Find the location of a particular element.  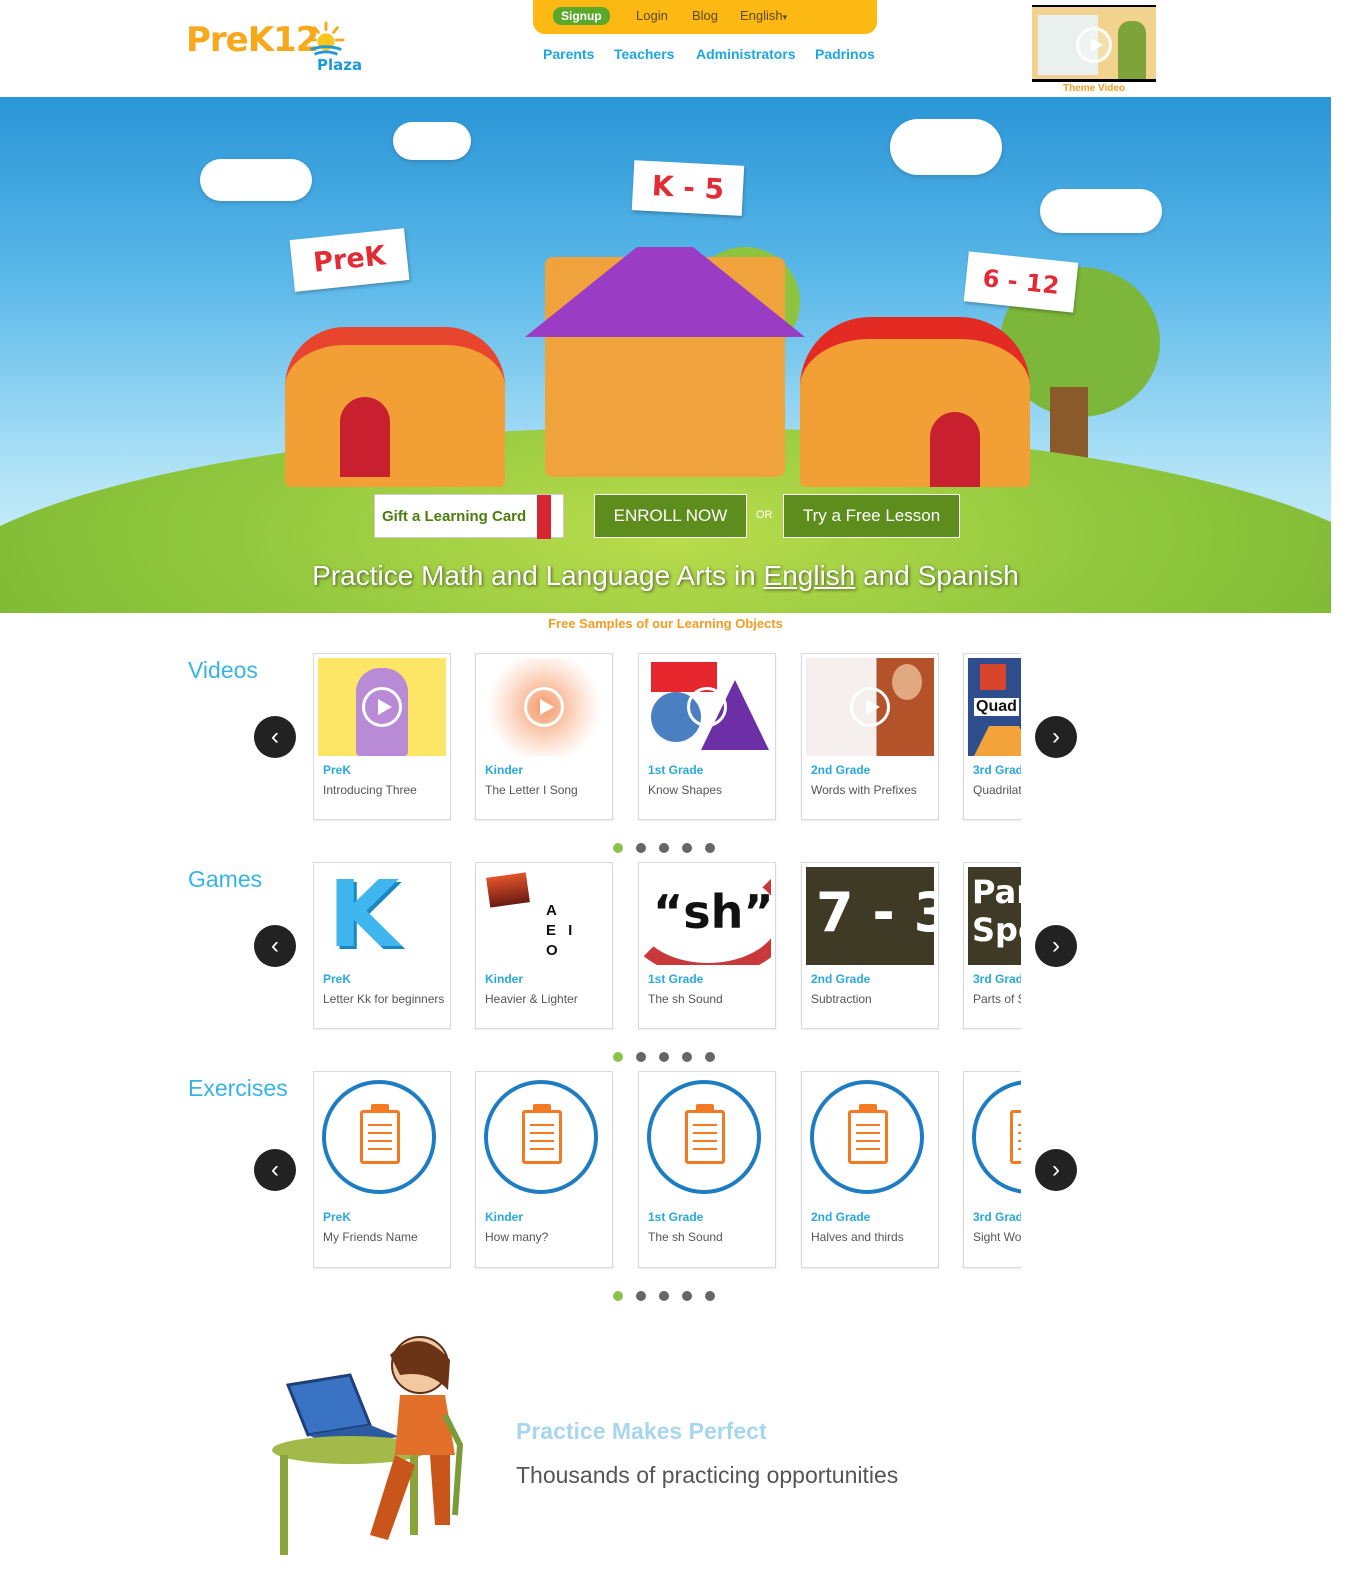

nav-parents: Parents is located at coordinates (568, 54).